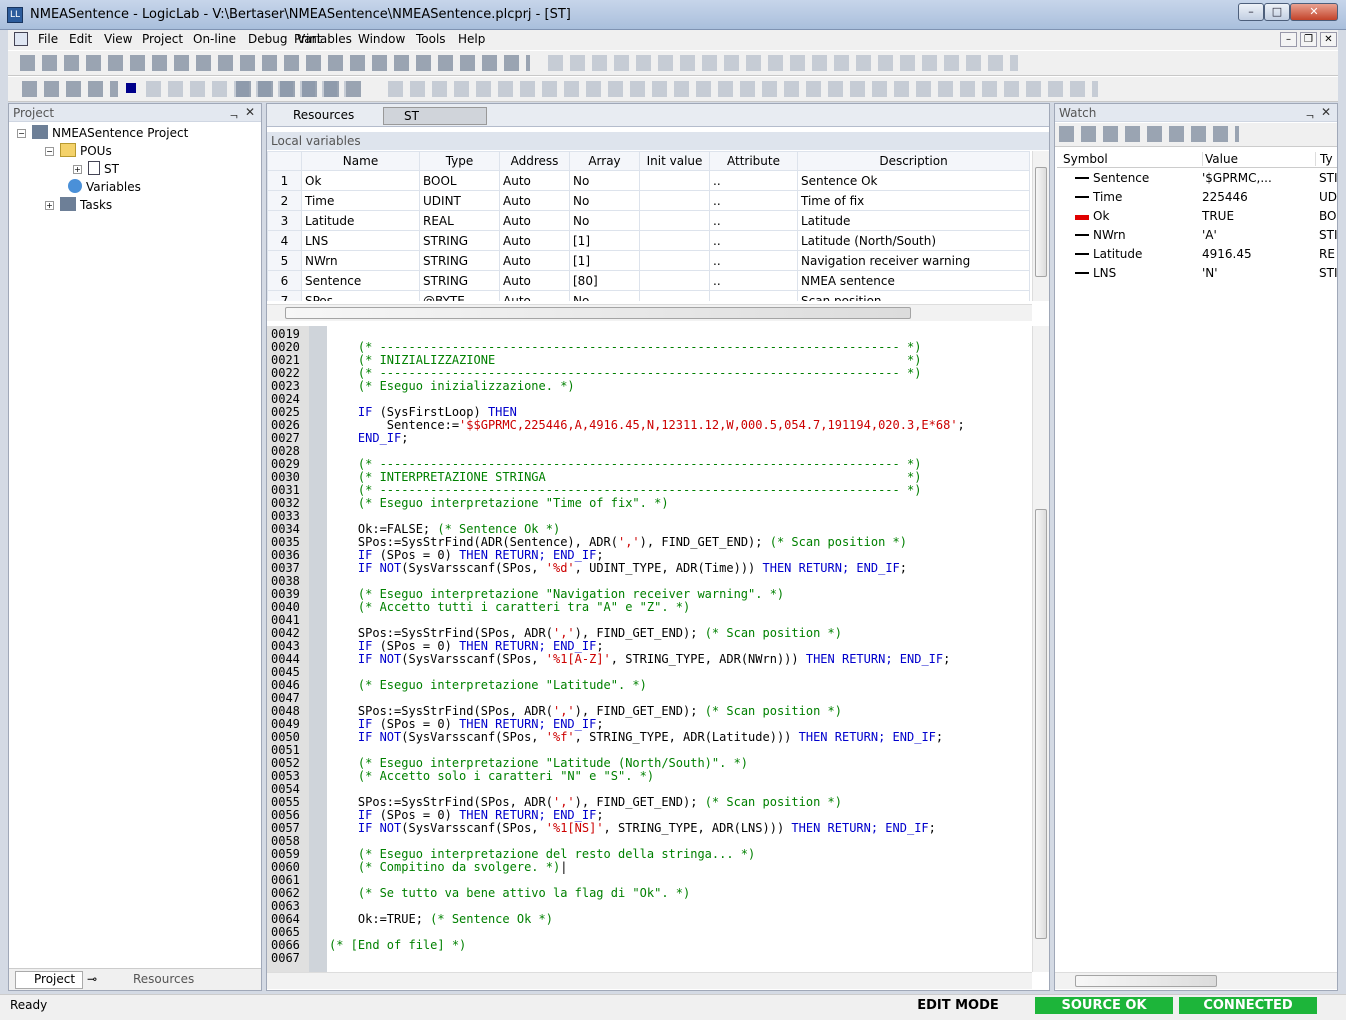 The height and width of the screenshot is (1020, 1346). What do you see at coordinates (1277, 12) in the screenshot?
I see `maximize-button: □` at bounding box center [1277, 12].